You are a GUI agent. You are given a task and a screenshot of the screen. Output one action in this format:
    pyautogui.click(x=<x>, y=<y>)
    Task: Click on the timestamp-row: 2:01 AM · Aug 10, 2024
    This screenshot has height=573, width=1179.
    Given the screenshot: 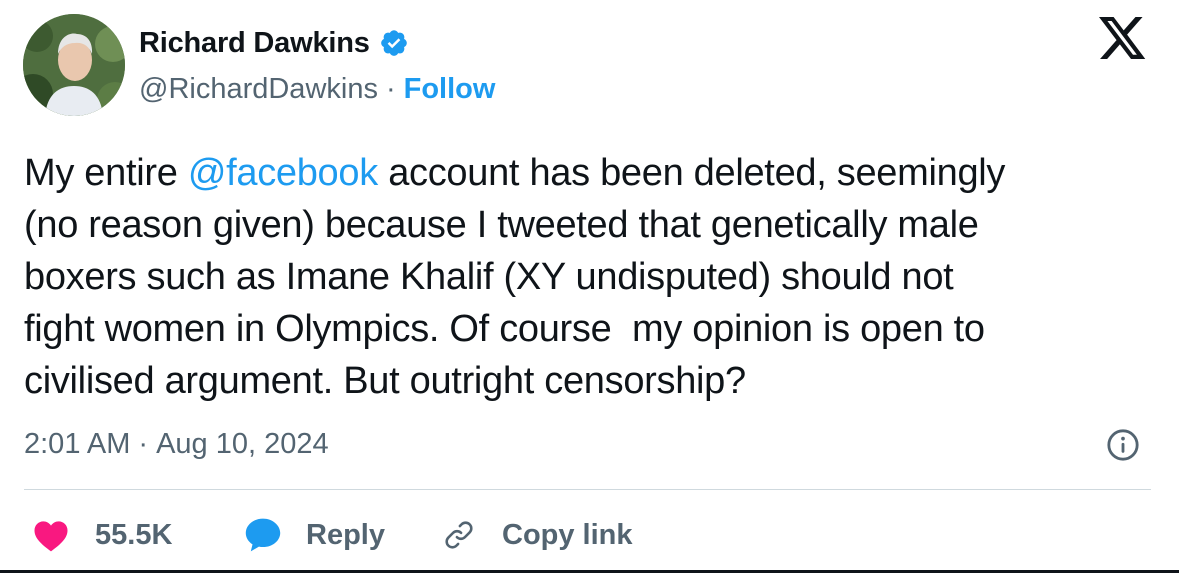 What is the action you would take?
    pyautogui.click(x=176, y=444)
    